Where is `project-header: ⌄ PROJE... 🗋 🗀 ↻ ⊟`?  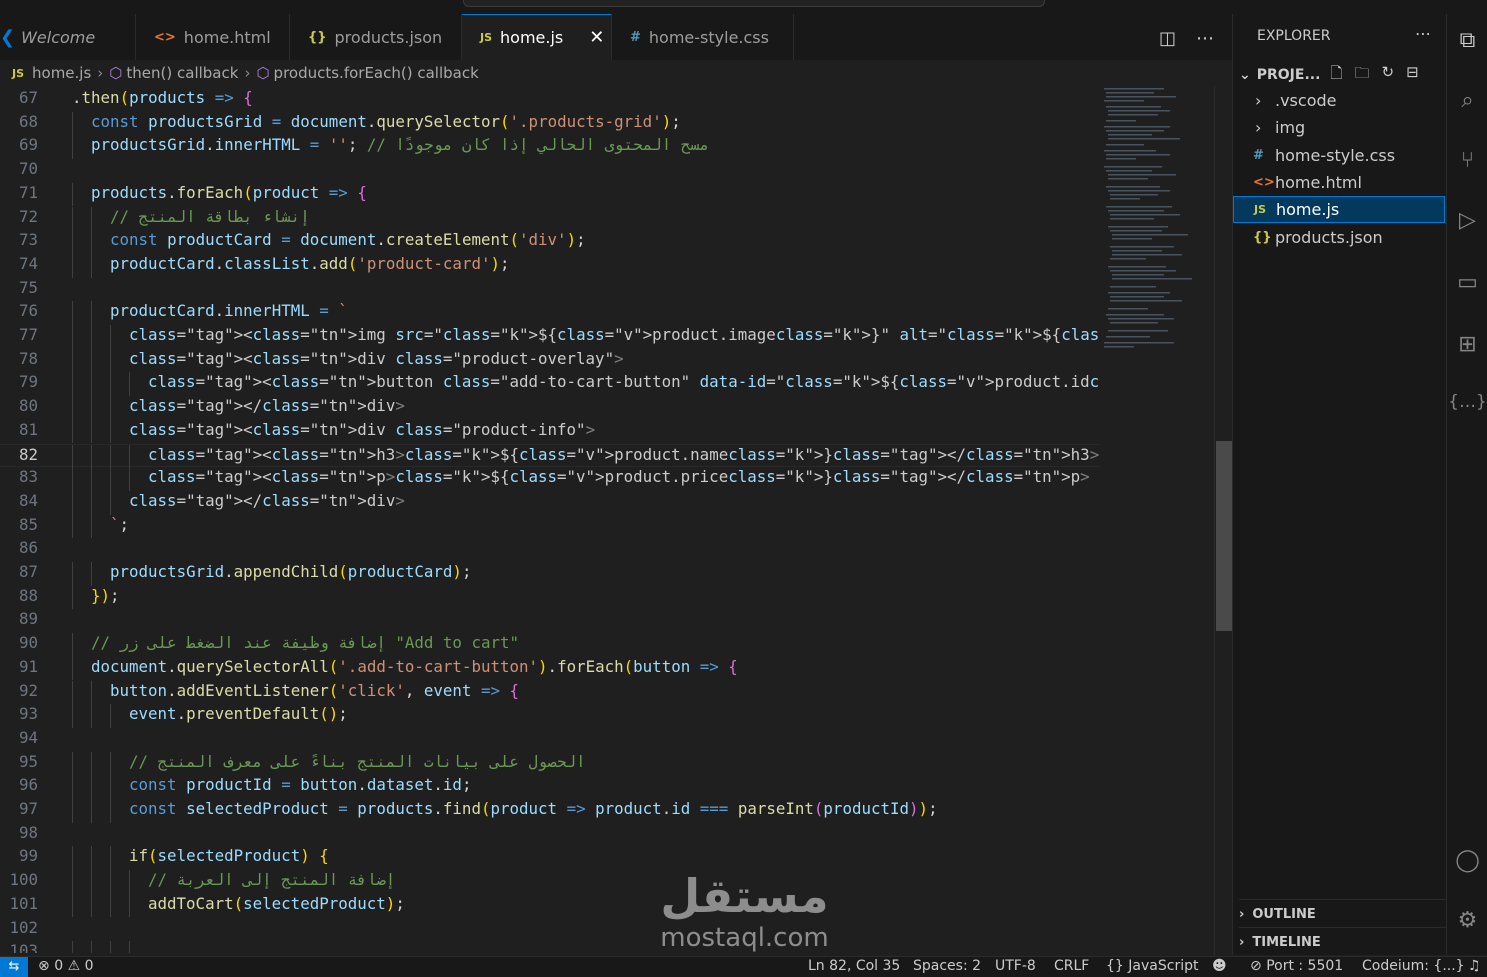
project-header: ⌄ PROJE... 🗋 🗀 ↻ ⊟ is located at coordinates (1343, 75).